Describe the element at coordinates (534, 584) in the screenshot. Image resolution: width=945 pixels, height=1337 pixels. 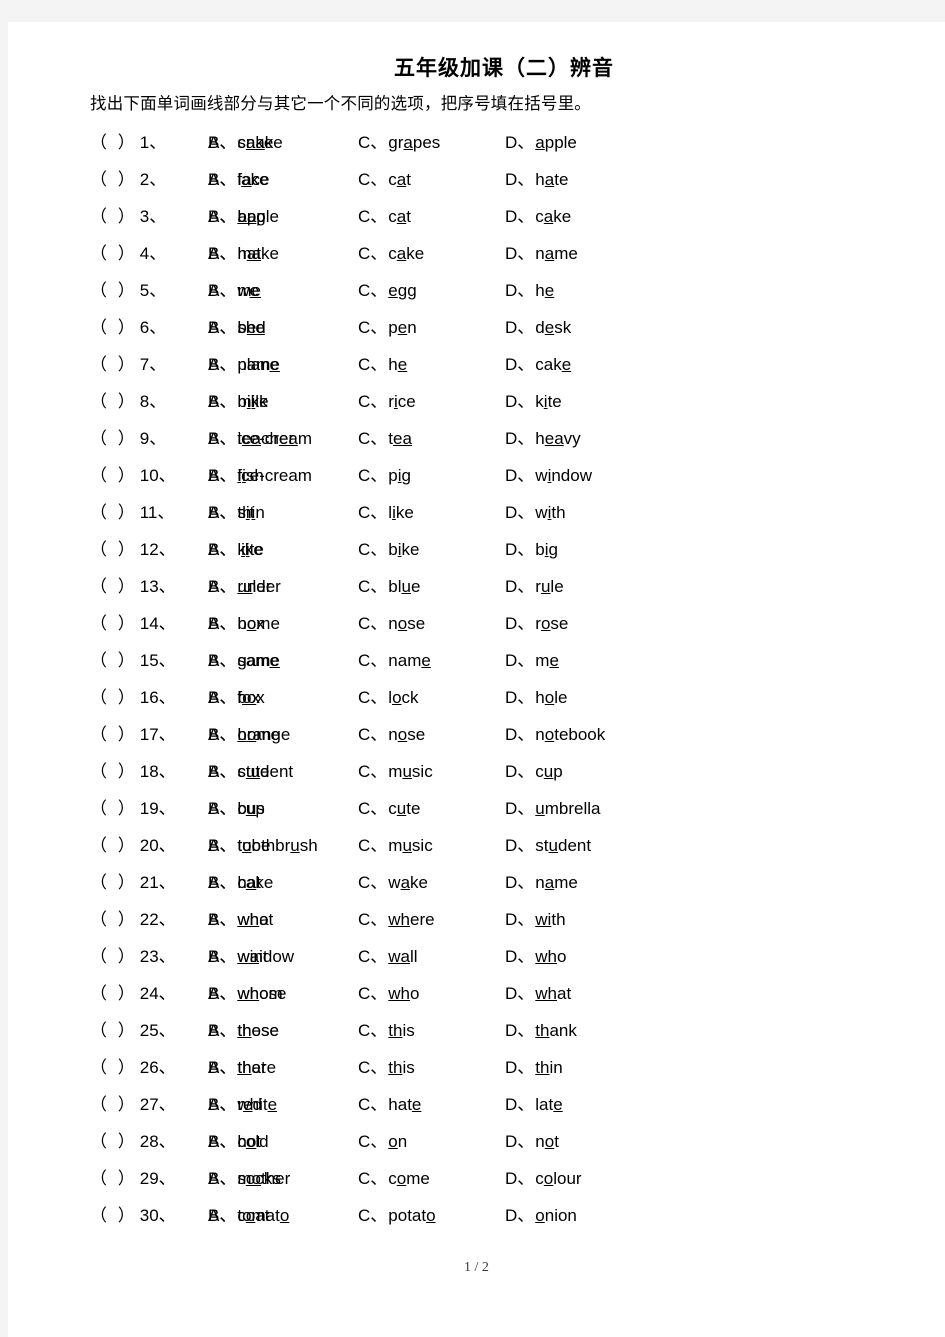
I see `option-d: D、rule` at that location.